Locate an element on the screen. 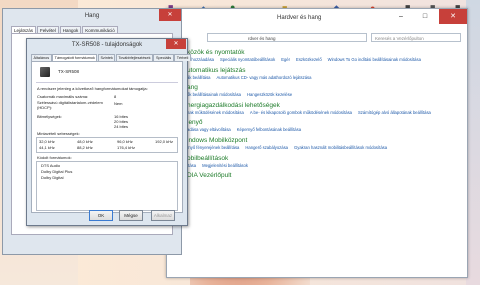  tab-supported-formats: Támogatott formátumok is located at coordinates (75, 57).